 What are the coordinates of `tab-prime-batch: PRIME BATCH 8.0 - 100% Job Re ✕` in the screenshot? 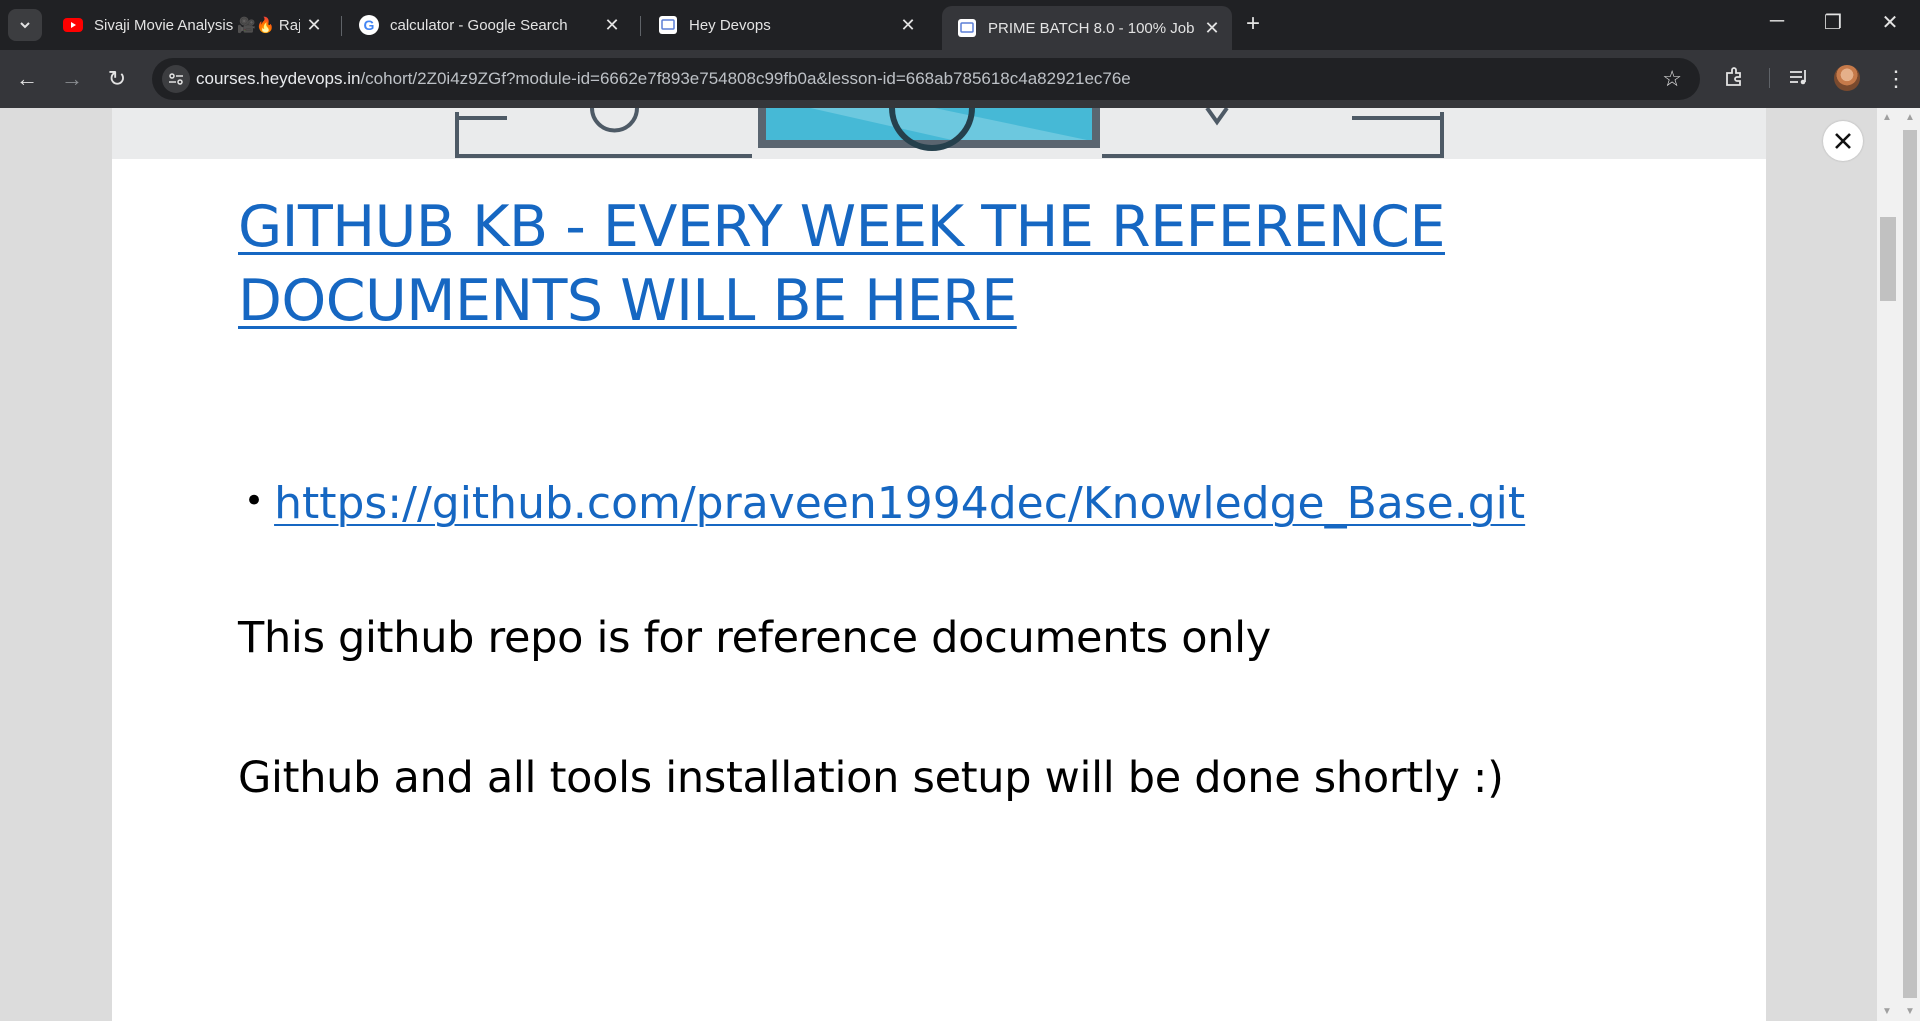 It's located at (1087, 28).